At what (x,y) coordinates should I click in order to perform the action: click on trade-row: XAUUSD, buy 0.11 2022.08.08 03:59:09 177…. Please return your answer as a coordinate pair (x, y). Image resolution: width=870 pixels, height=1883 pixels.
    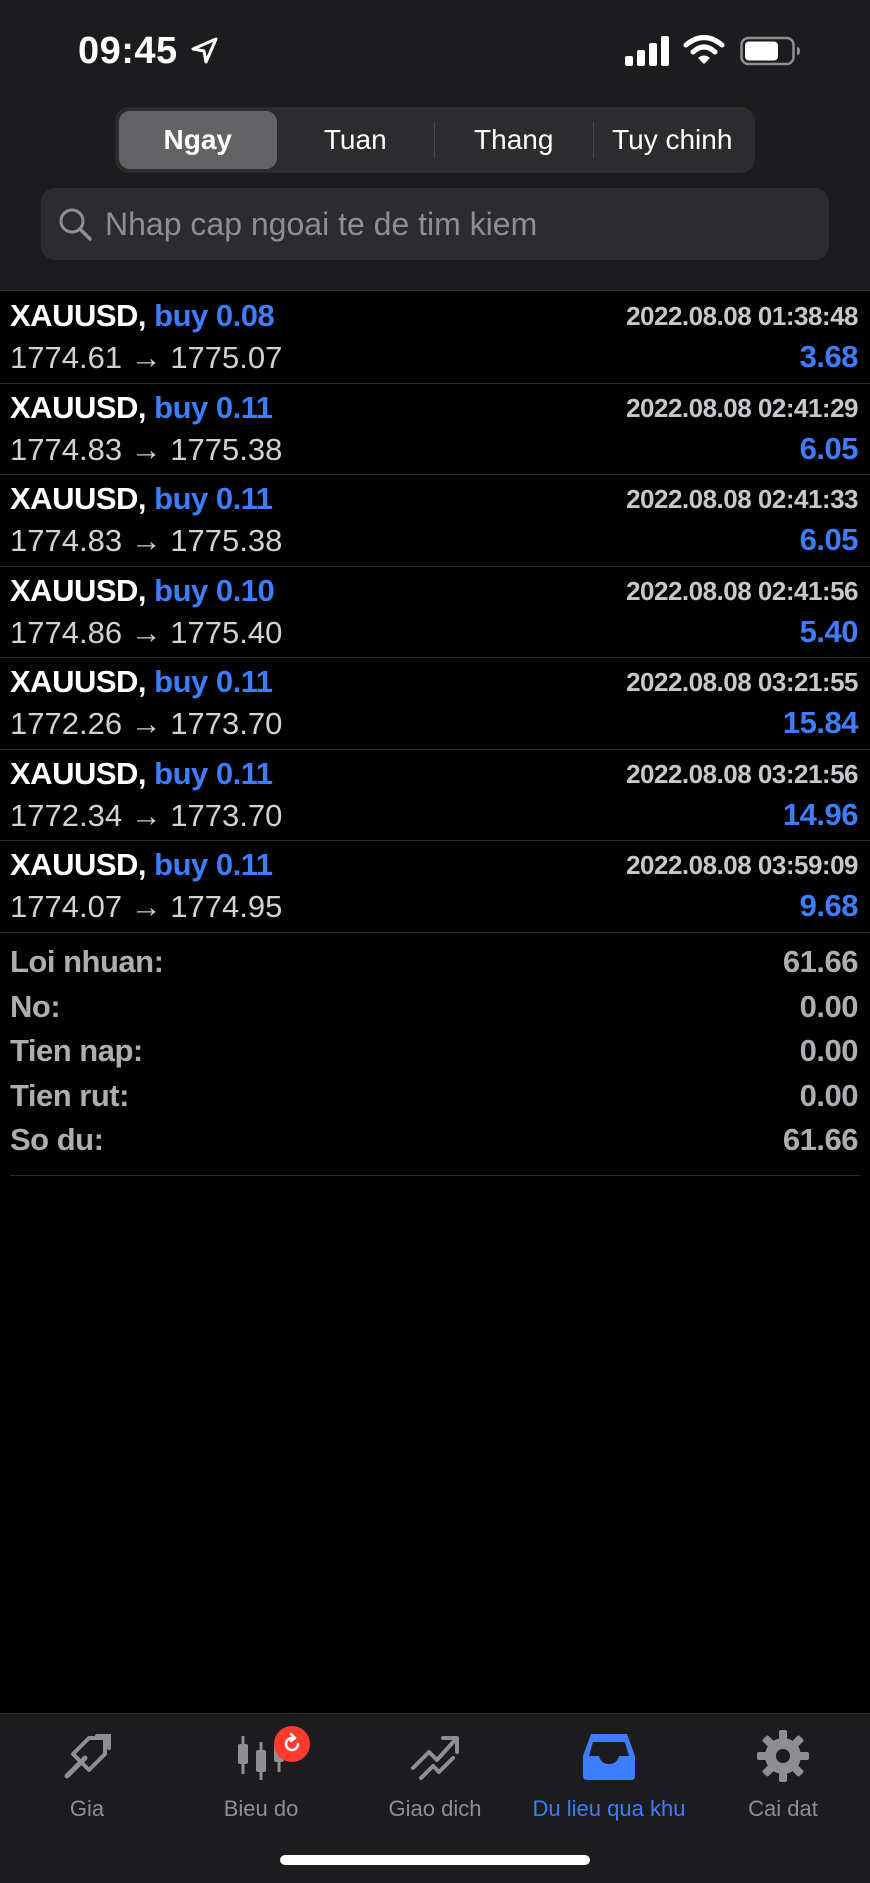
    Looking at the image, I should click on (435, 887).